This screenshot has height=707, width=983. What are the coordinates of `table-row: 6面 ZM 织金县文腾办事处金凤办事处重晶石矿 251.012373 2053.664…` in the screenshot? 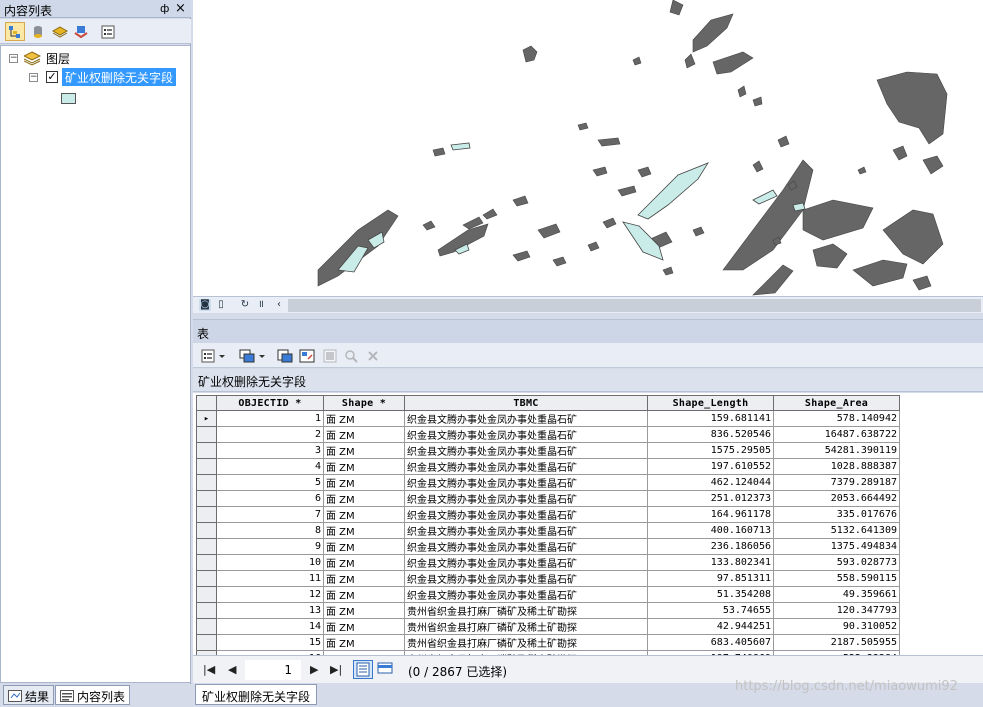 It's located at (548, 498).